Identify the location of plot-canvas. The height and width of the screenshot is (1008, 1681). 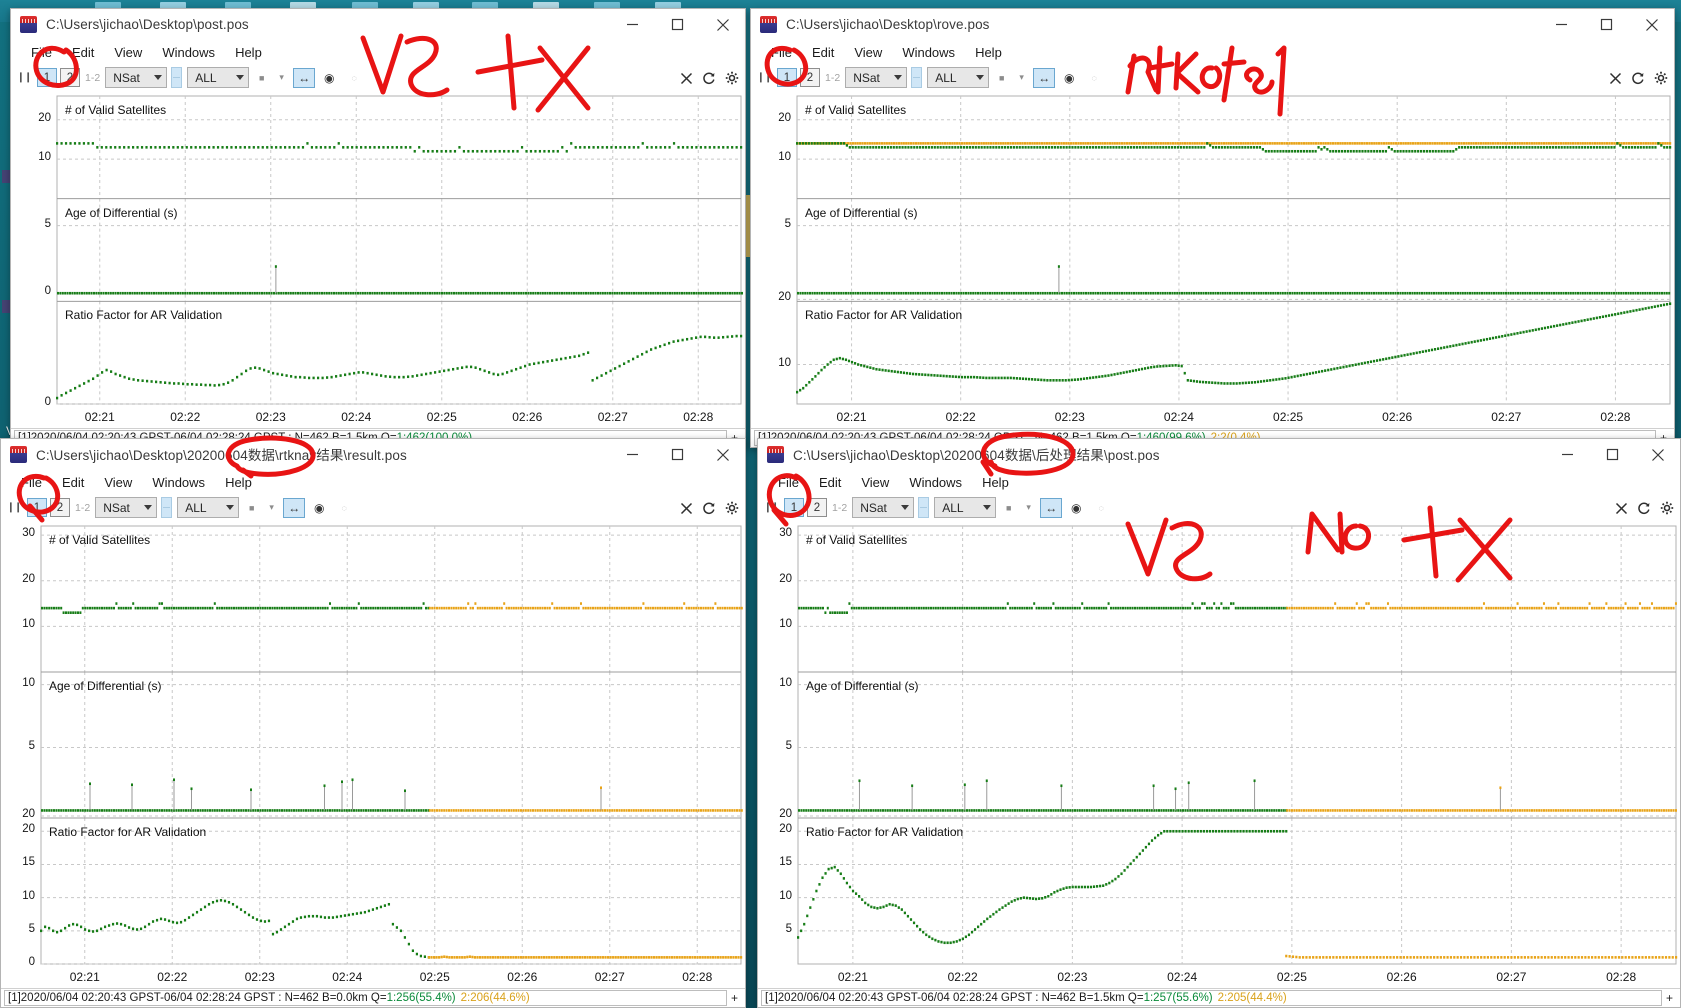
(378, 261).